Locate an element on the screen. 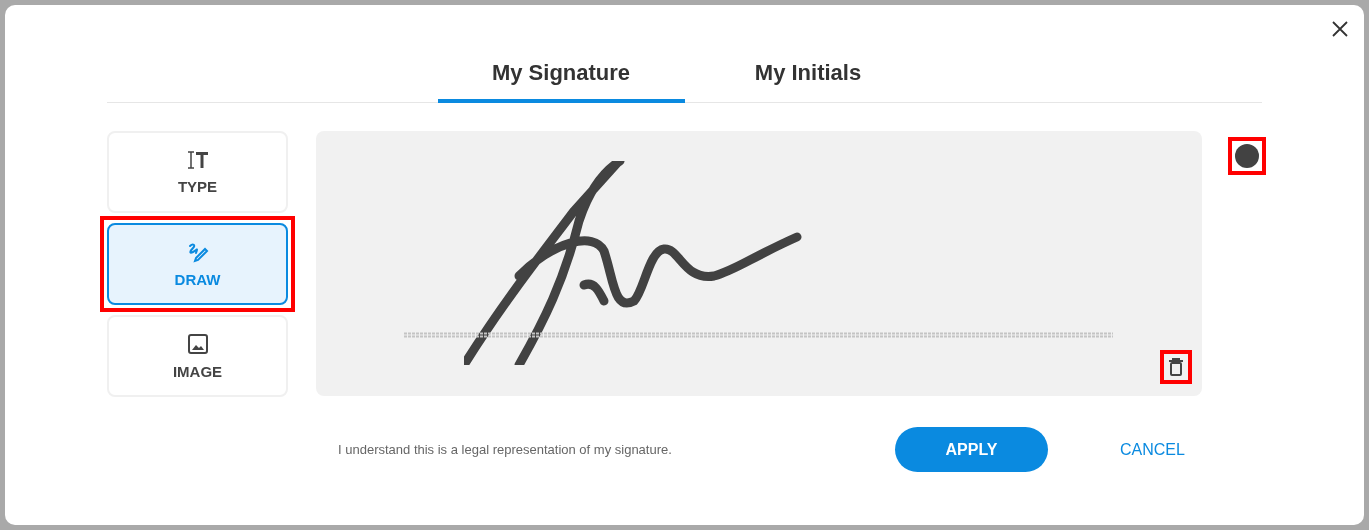 Image resolution: width=1369 pixels, height=530 pixels. close-icon is located at coordinates (1340, 29).